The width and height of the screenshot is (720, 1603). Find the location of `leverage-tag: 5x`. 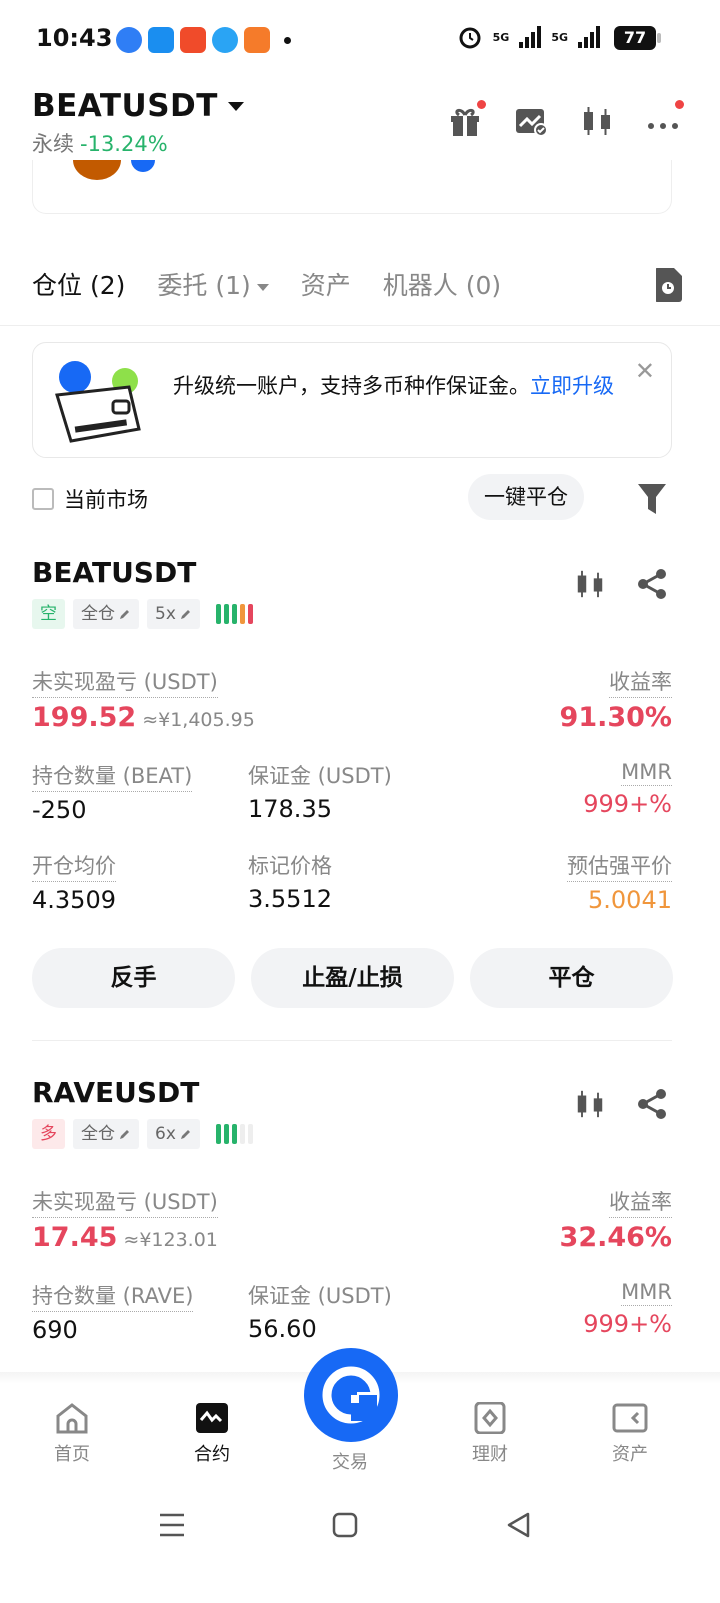

leverage-tag: 5x is located at coordinates (173, 614).